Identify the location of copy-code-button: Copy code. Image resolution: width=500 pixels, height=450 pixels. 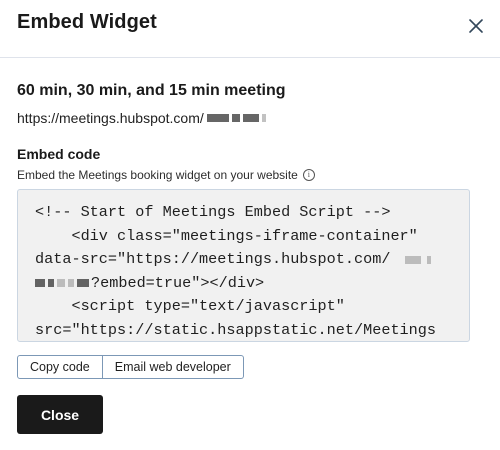
(60, 367).